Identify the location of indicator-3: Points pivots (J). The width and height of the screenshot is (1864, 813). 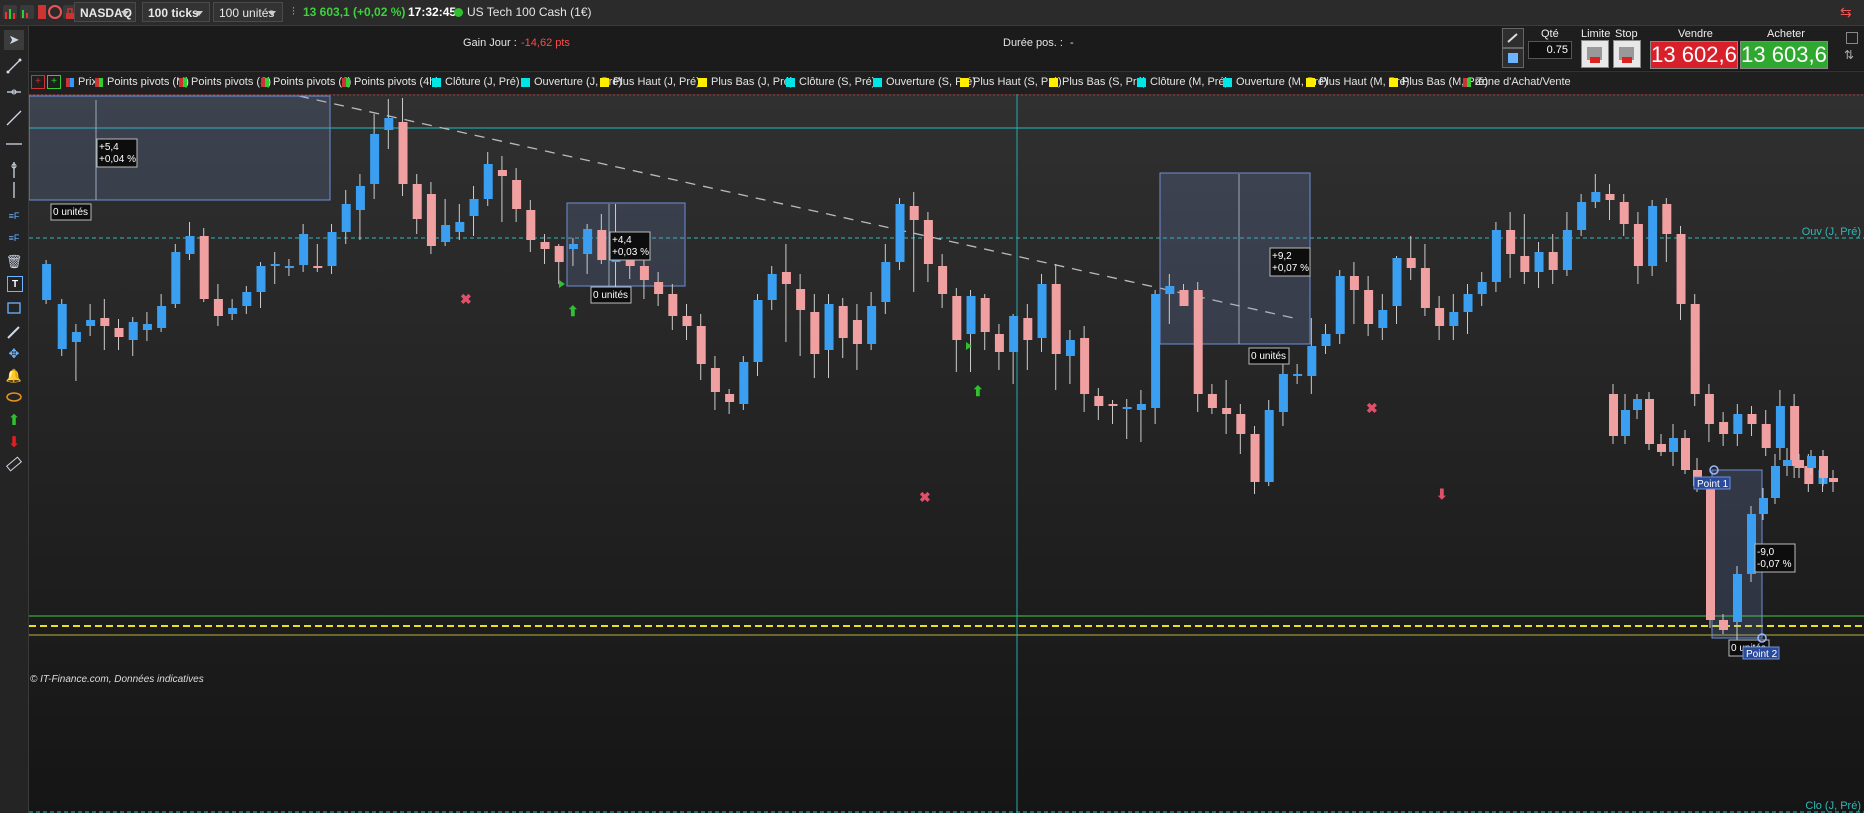
(306, 82).